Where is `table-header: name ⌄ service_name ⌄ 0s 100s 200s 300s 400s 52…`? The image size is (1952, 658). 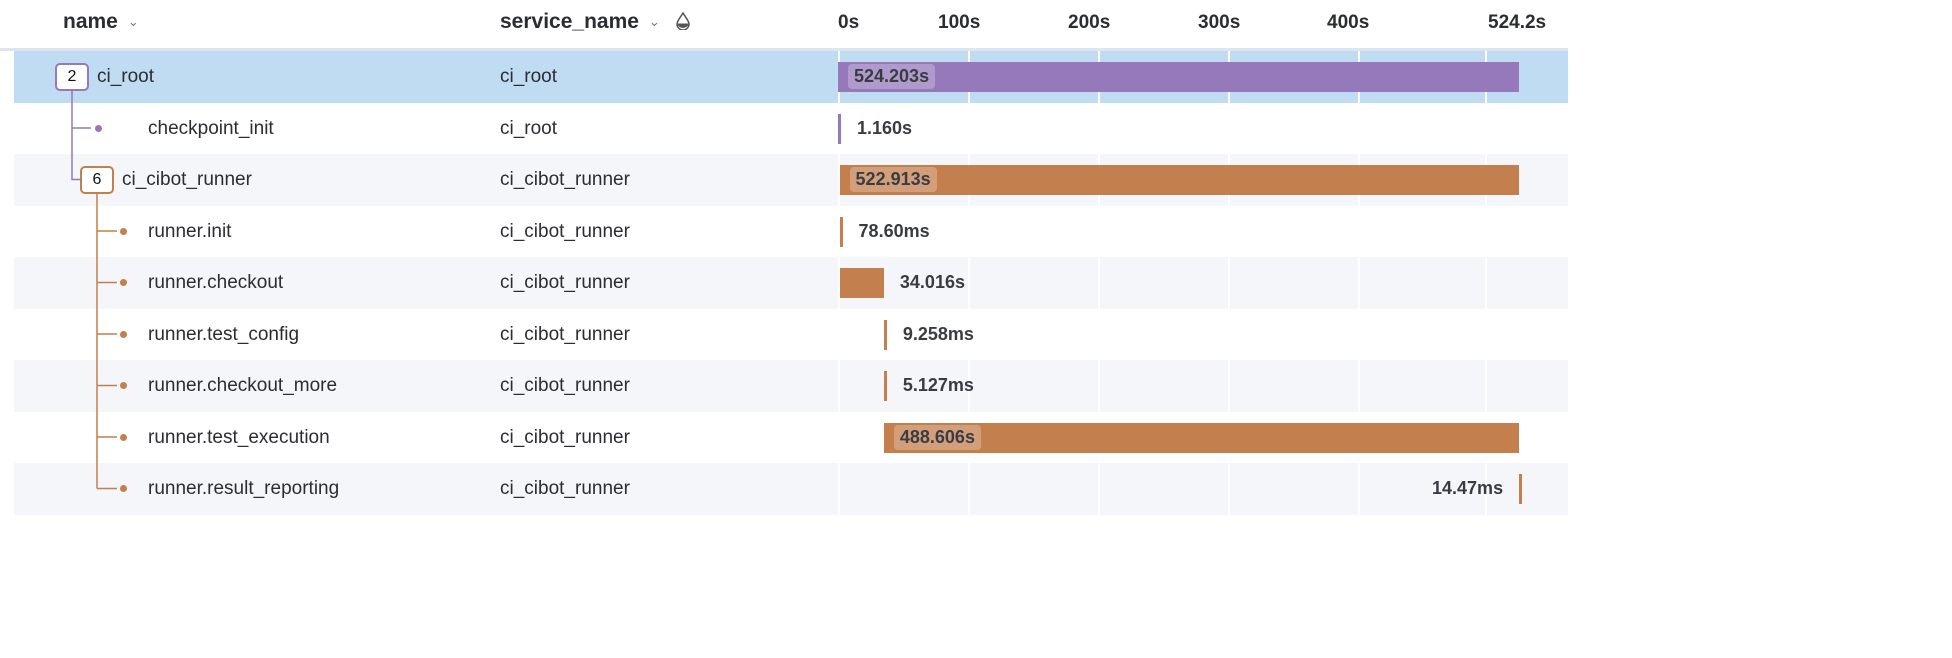 table-header: name ⌄ service_name ⌄ 0s 100s 200s 300s 400s 52… is located at coordinates (784, 25).